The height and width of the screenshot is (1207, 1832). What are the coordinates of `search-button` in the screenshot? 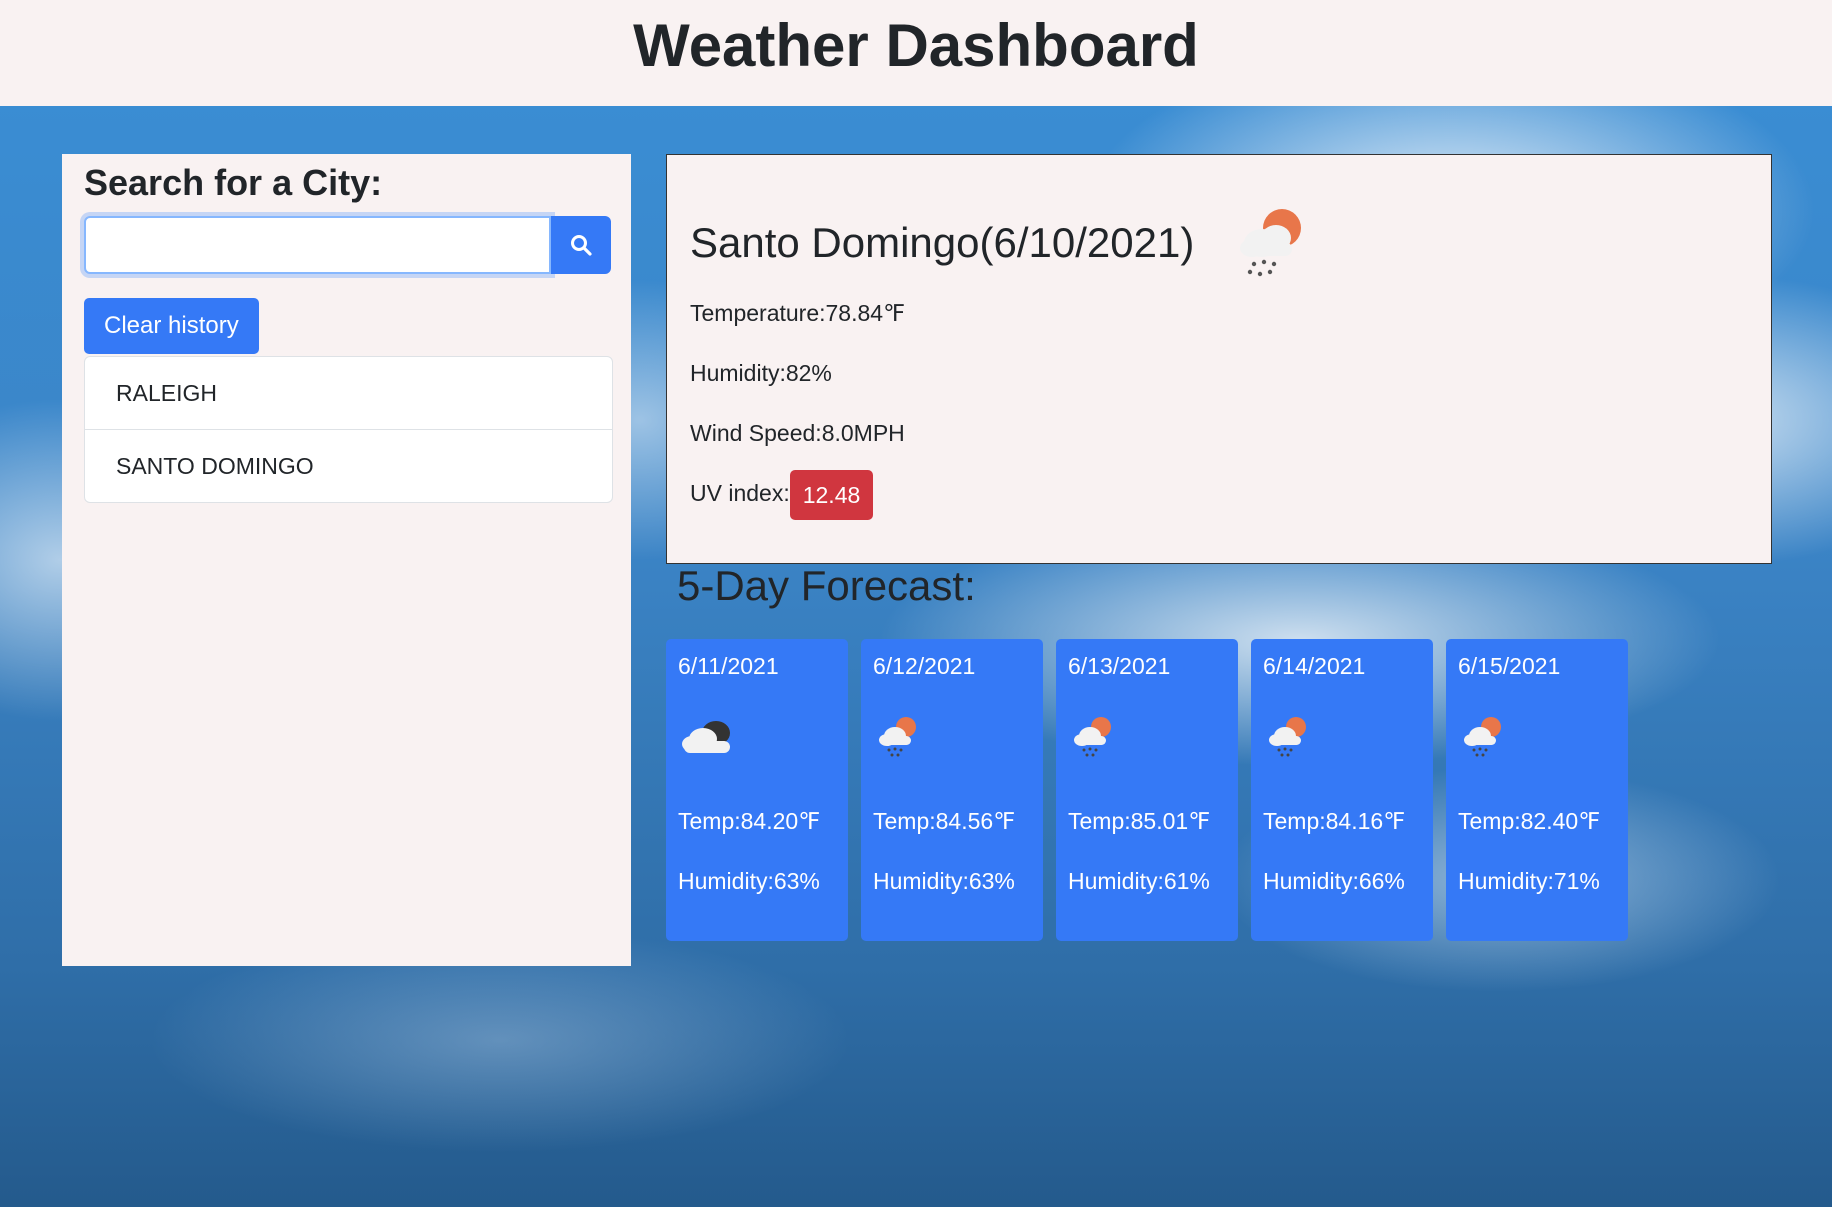 It's located at (581, 245).